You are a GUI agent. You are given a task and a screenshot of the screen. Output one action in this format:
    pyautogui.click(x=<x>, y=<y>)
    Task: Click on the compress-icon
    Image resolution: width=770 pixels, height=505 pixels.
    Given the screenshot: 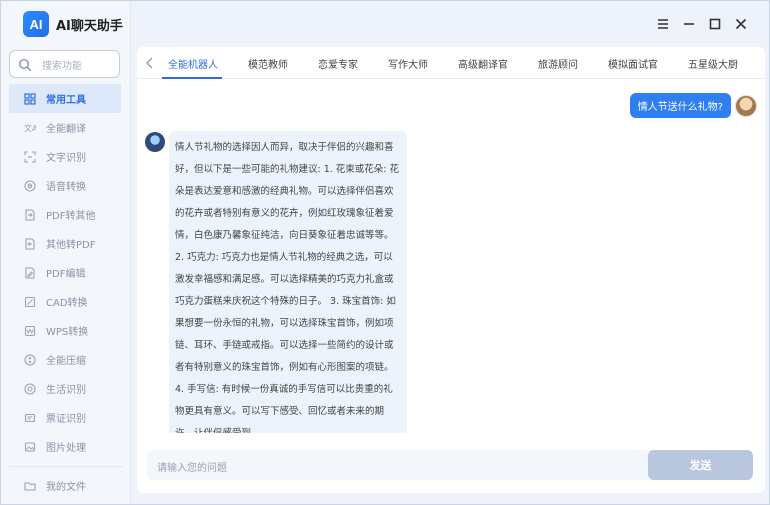 What is the action you would take?
    pyautogui.click(x=29, y=359)
    